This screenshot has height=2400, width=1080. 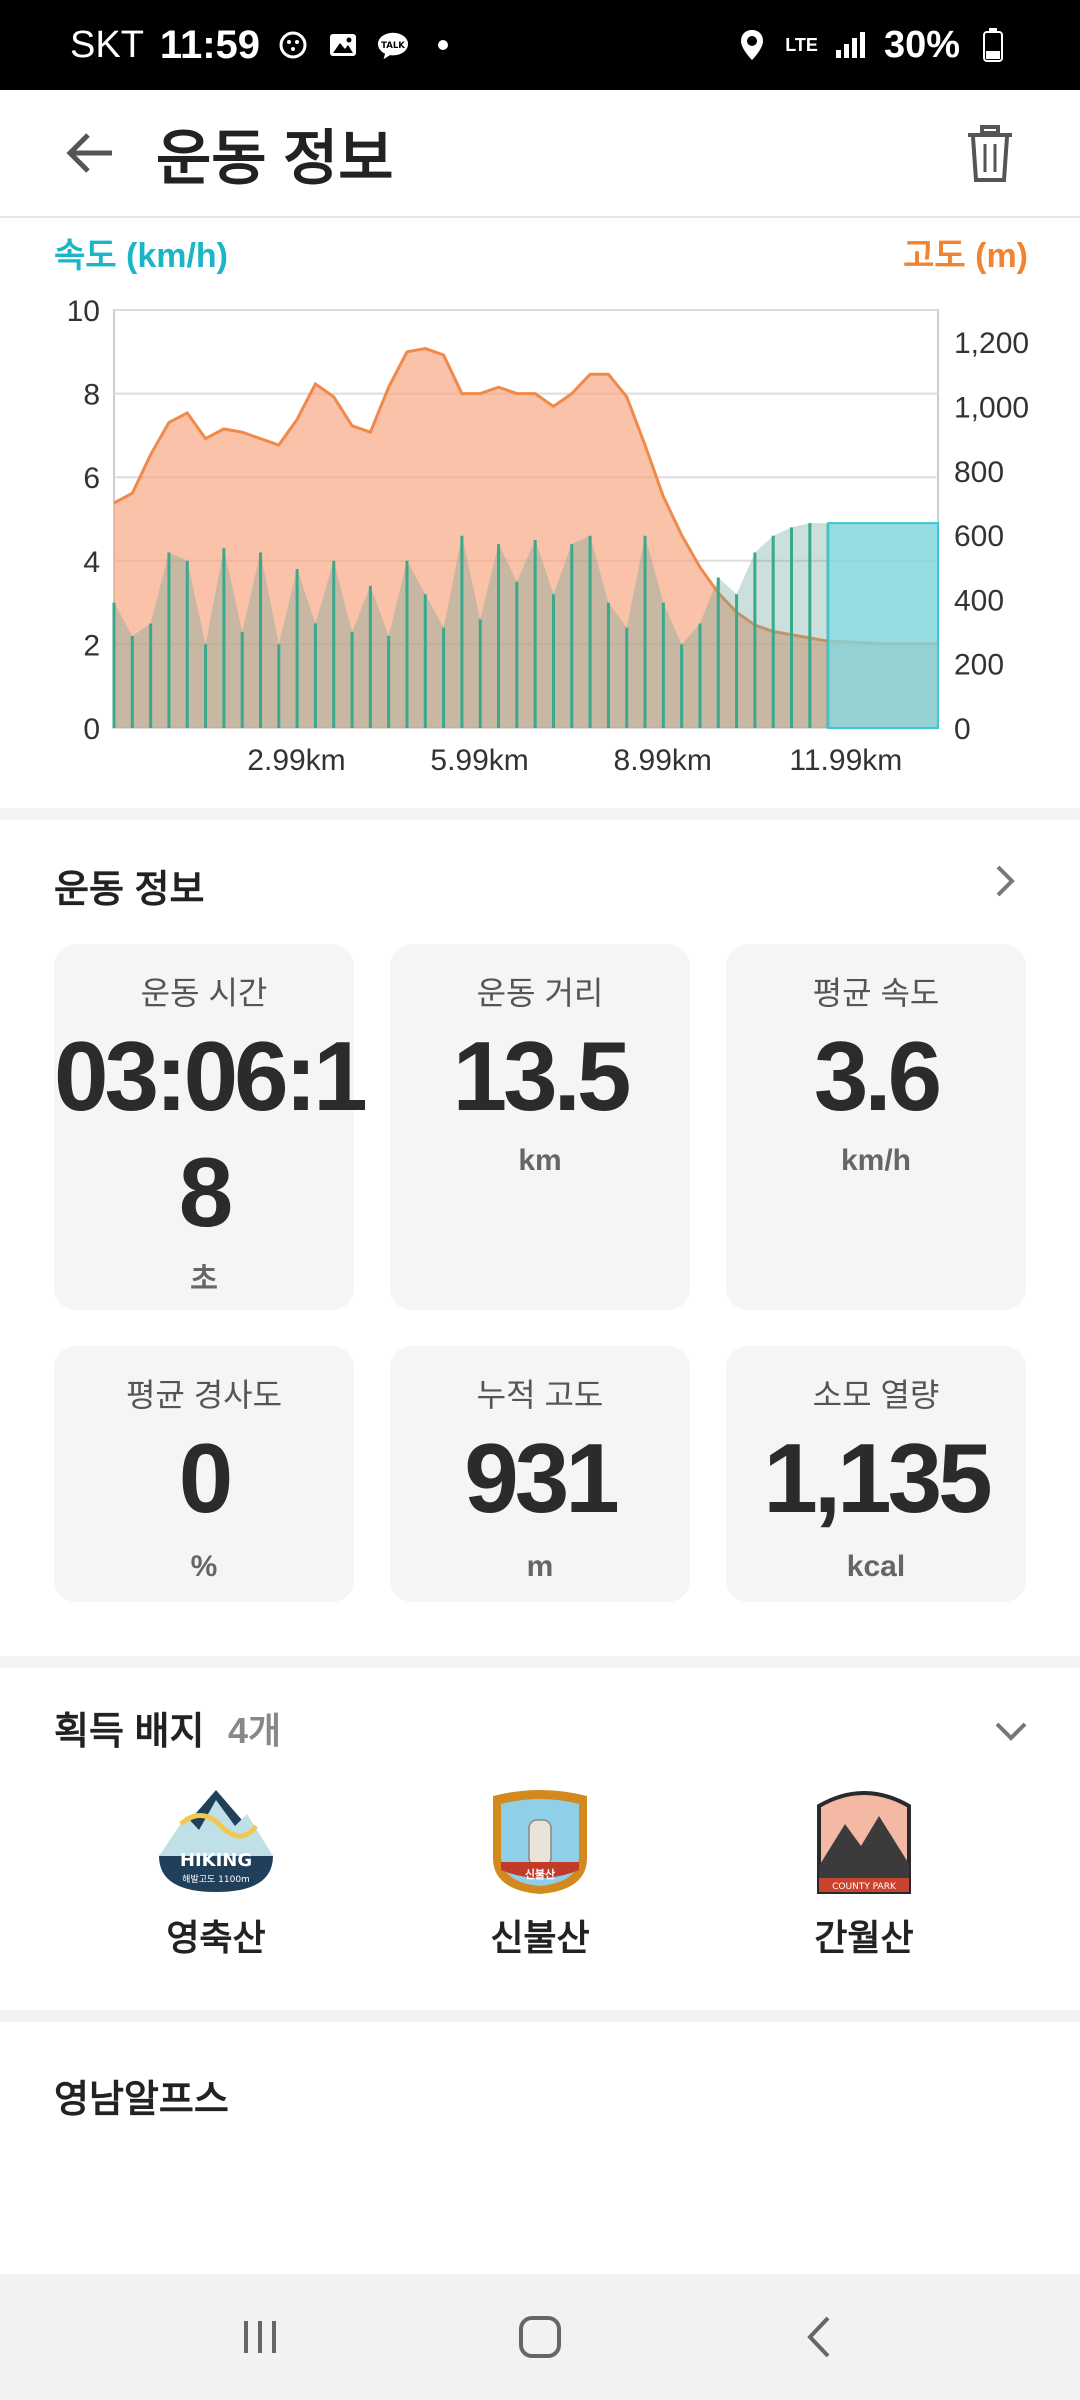 I want to click on system-nav-bar, so click(x=540, y=2337).